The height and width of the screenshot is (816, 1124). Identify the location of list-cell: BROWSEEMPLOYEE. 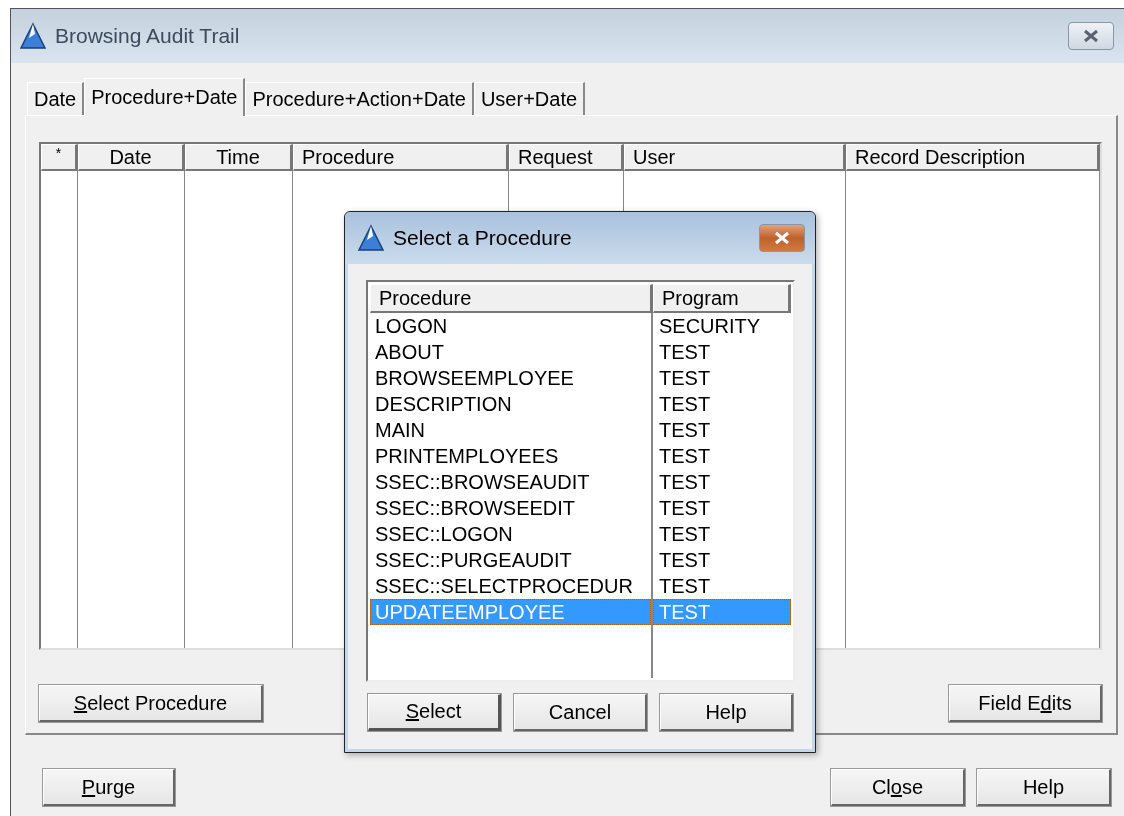
(510, 378).